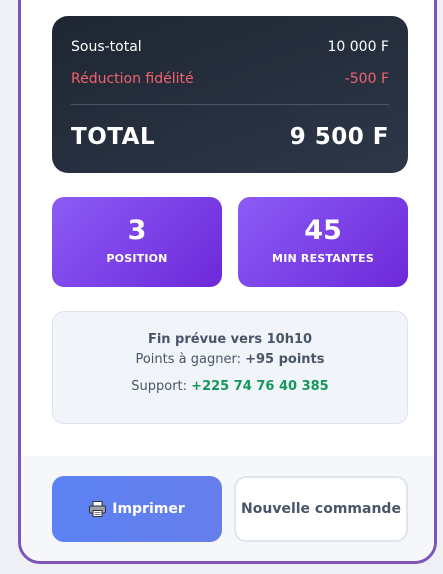 The image size is (443, 574). I want to click on minutes-remaining-label: MIN RESTANTES, so click(323, 258).